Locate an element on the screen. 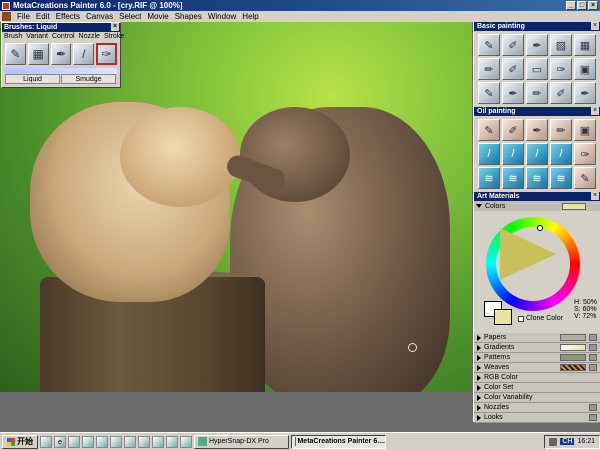 The width and height of the screenshot is (600, 450). ie-icon: e is located at coordinates (60, 441).